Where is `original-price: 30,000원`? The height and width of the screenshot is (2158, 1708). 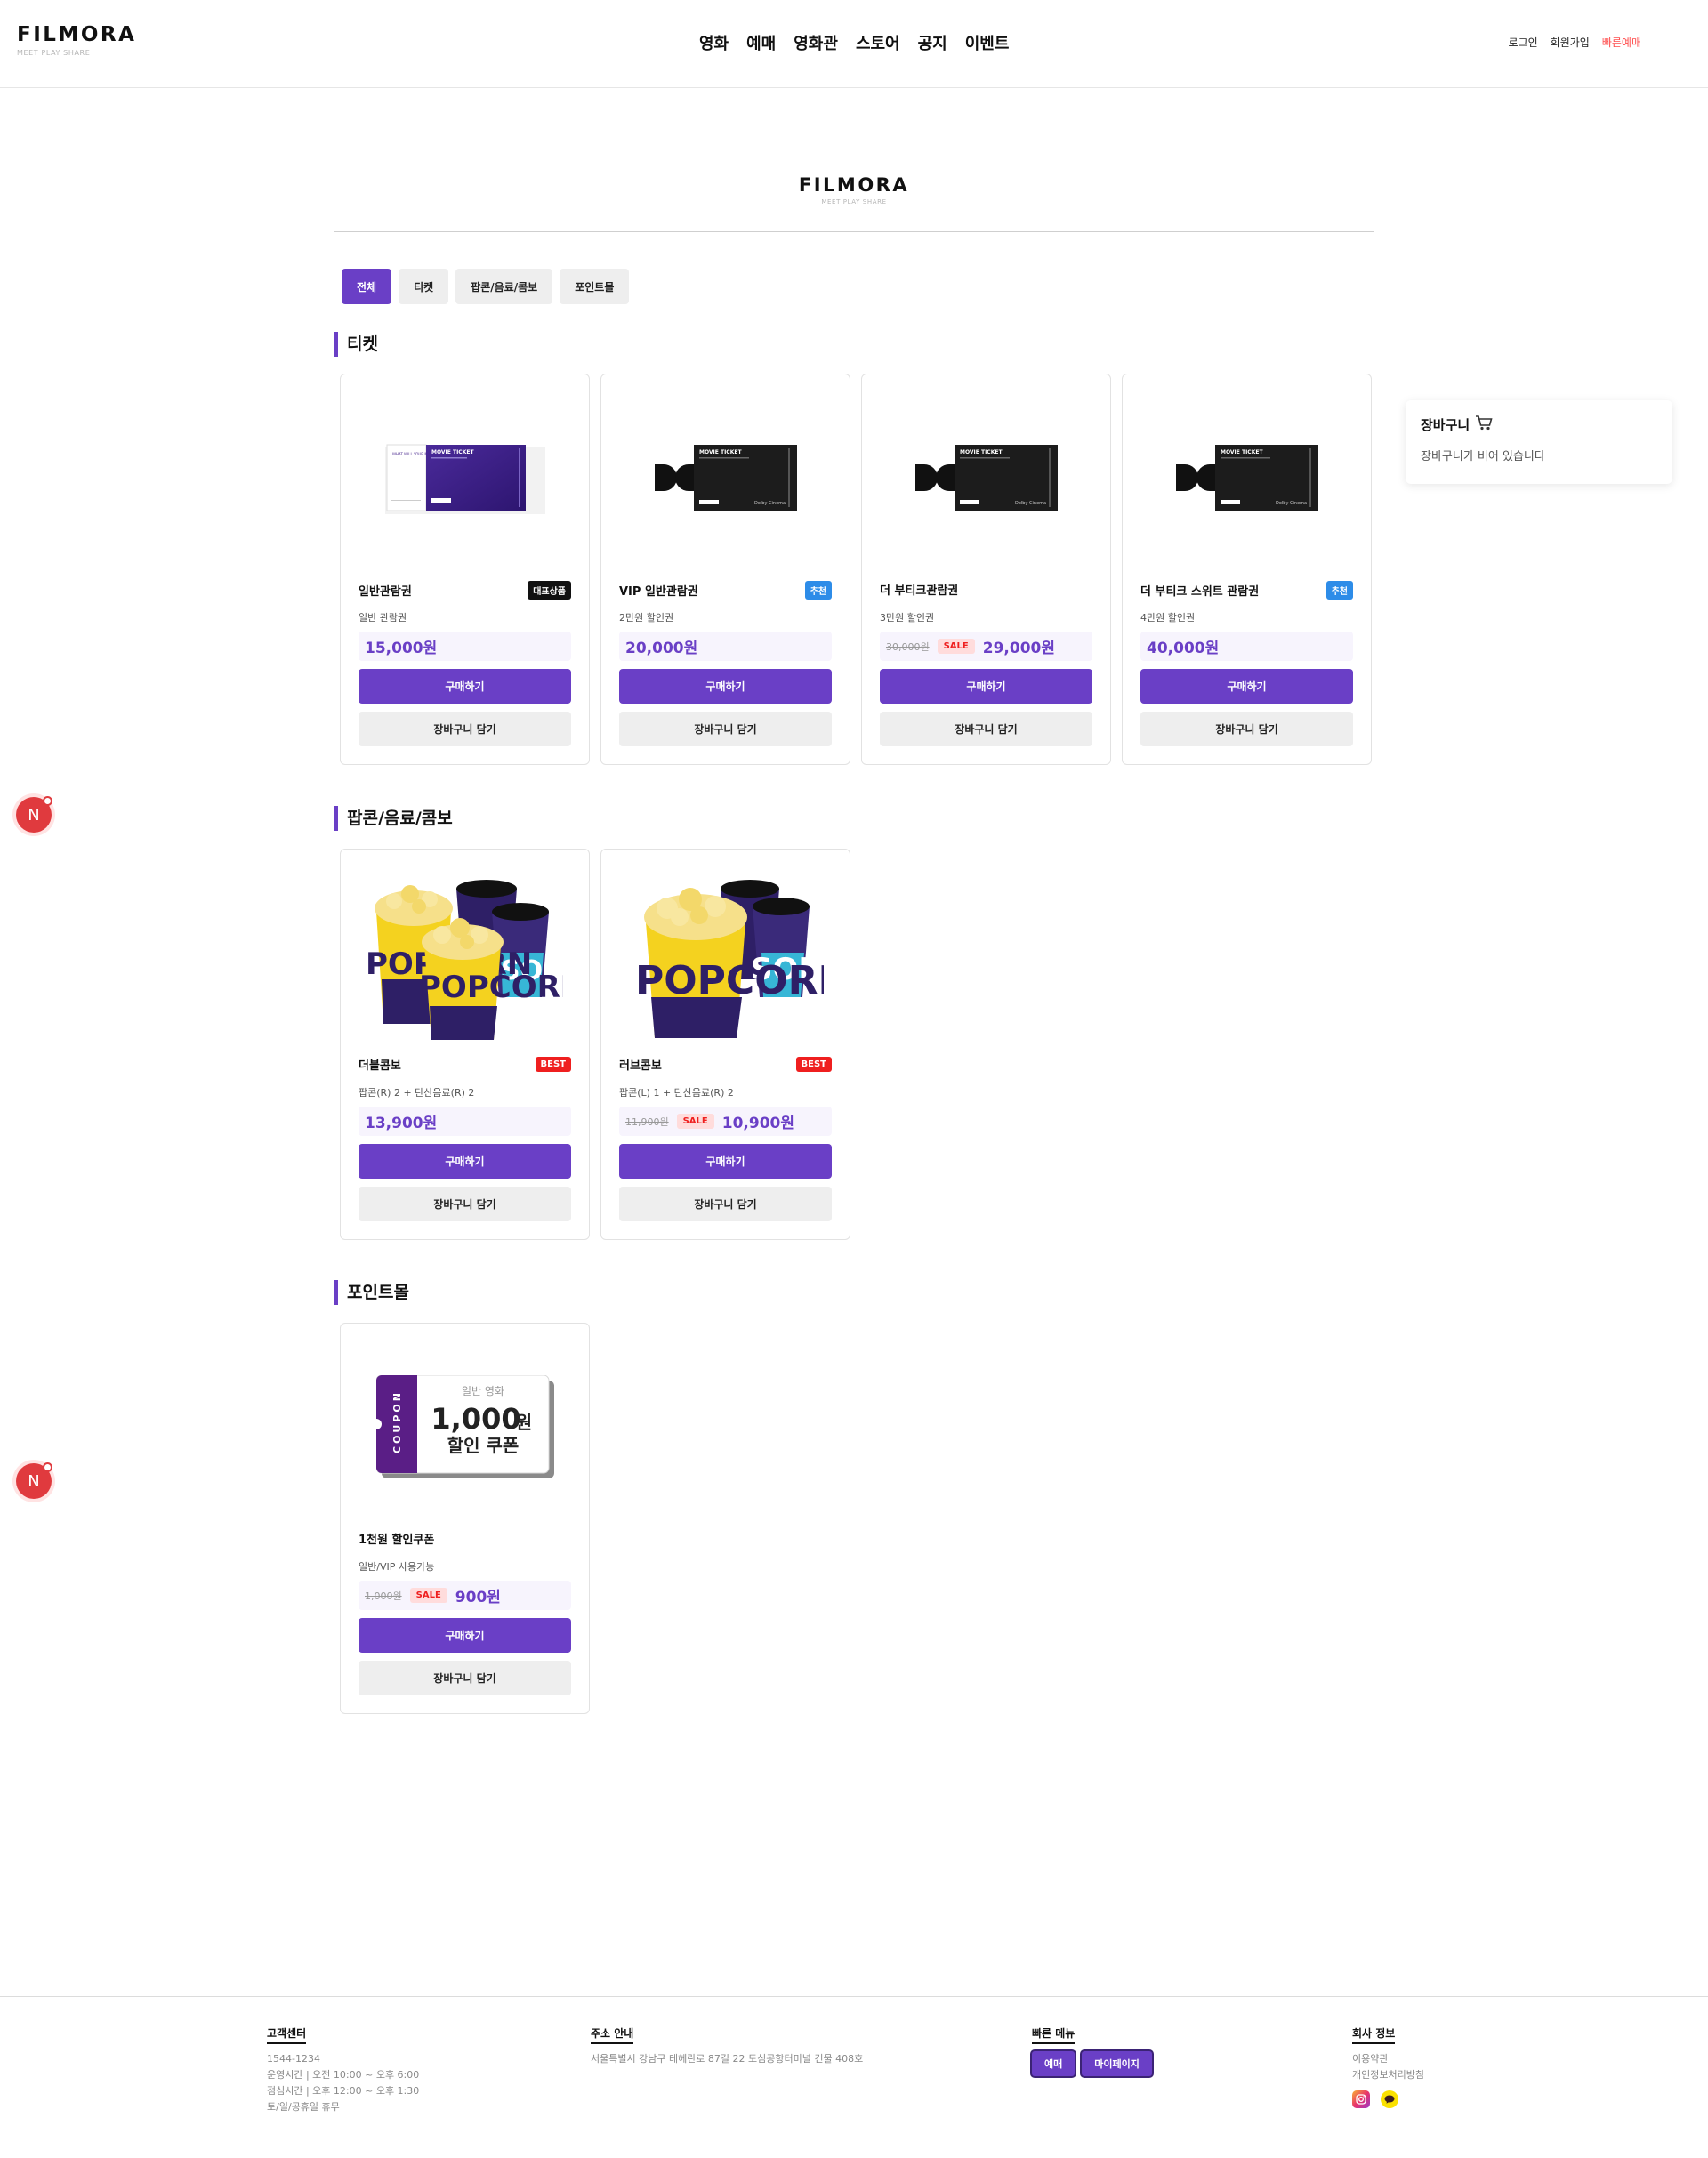 original-price: 30,000원 is located at coordinates (908, 646).